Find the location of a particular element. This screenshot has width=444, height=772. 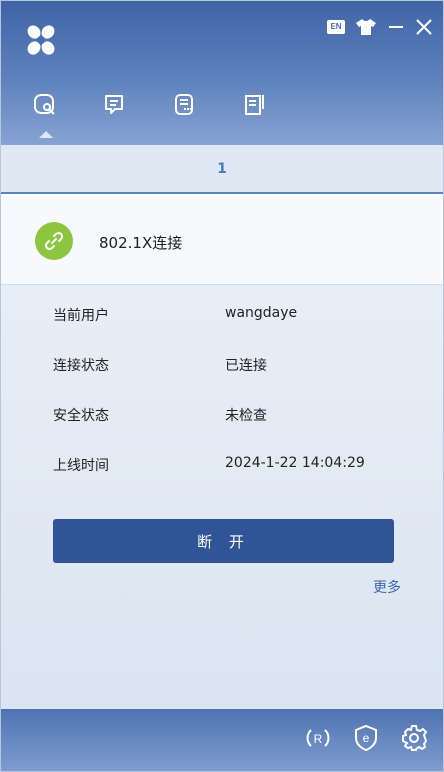

skin-button is located at coordinates (366, 27).